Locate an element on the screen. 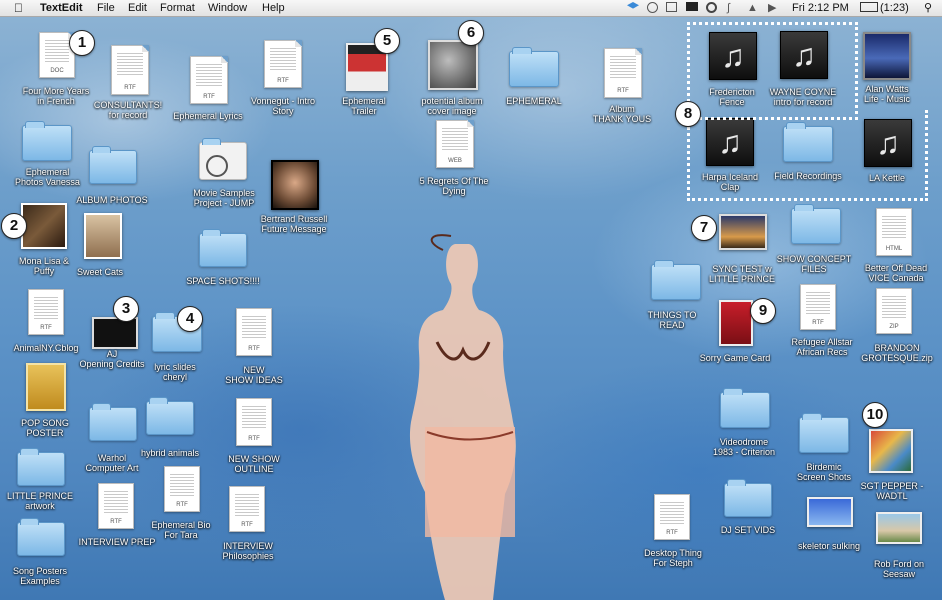 The image size is (942, 600). image-icon-alan-watts is located at coordinates (887, 56).